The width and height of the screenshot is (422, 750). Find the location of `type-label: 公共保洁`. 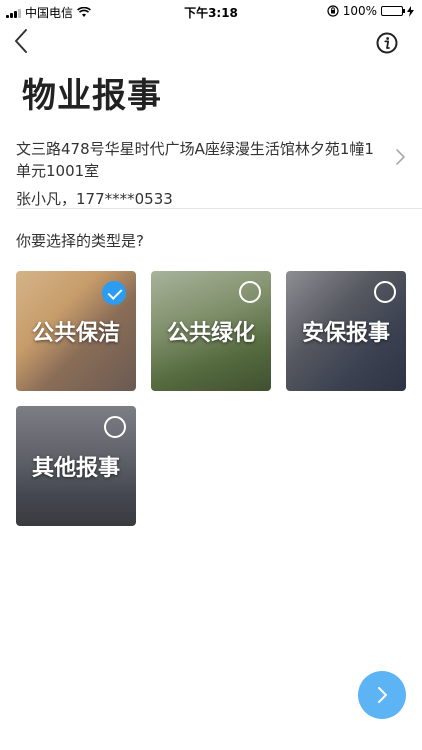

type-label: 公共保洁 is located at coordinates (75, 333).